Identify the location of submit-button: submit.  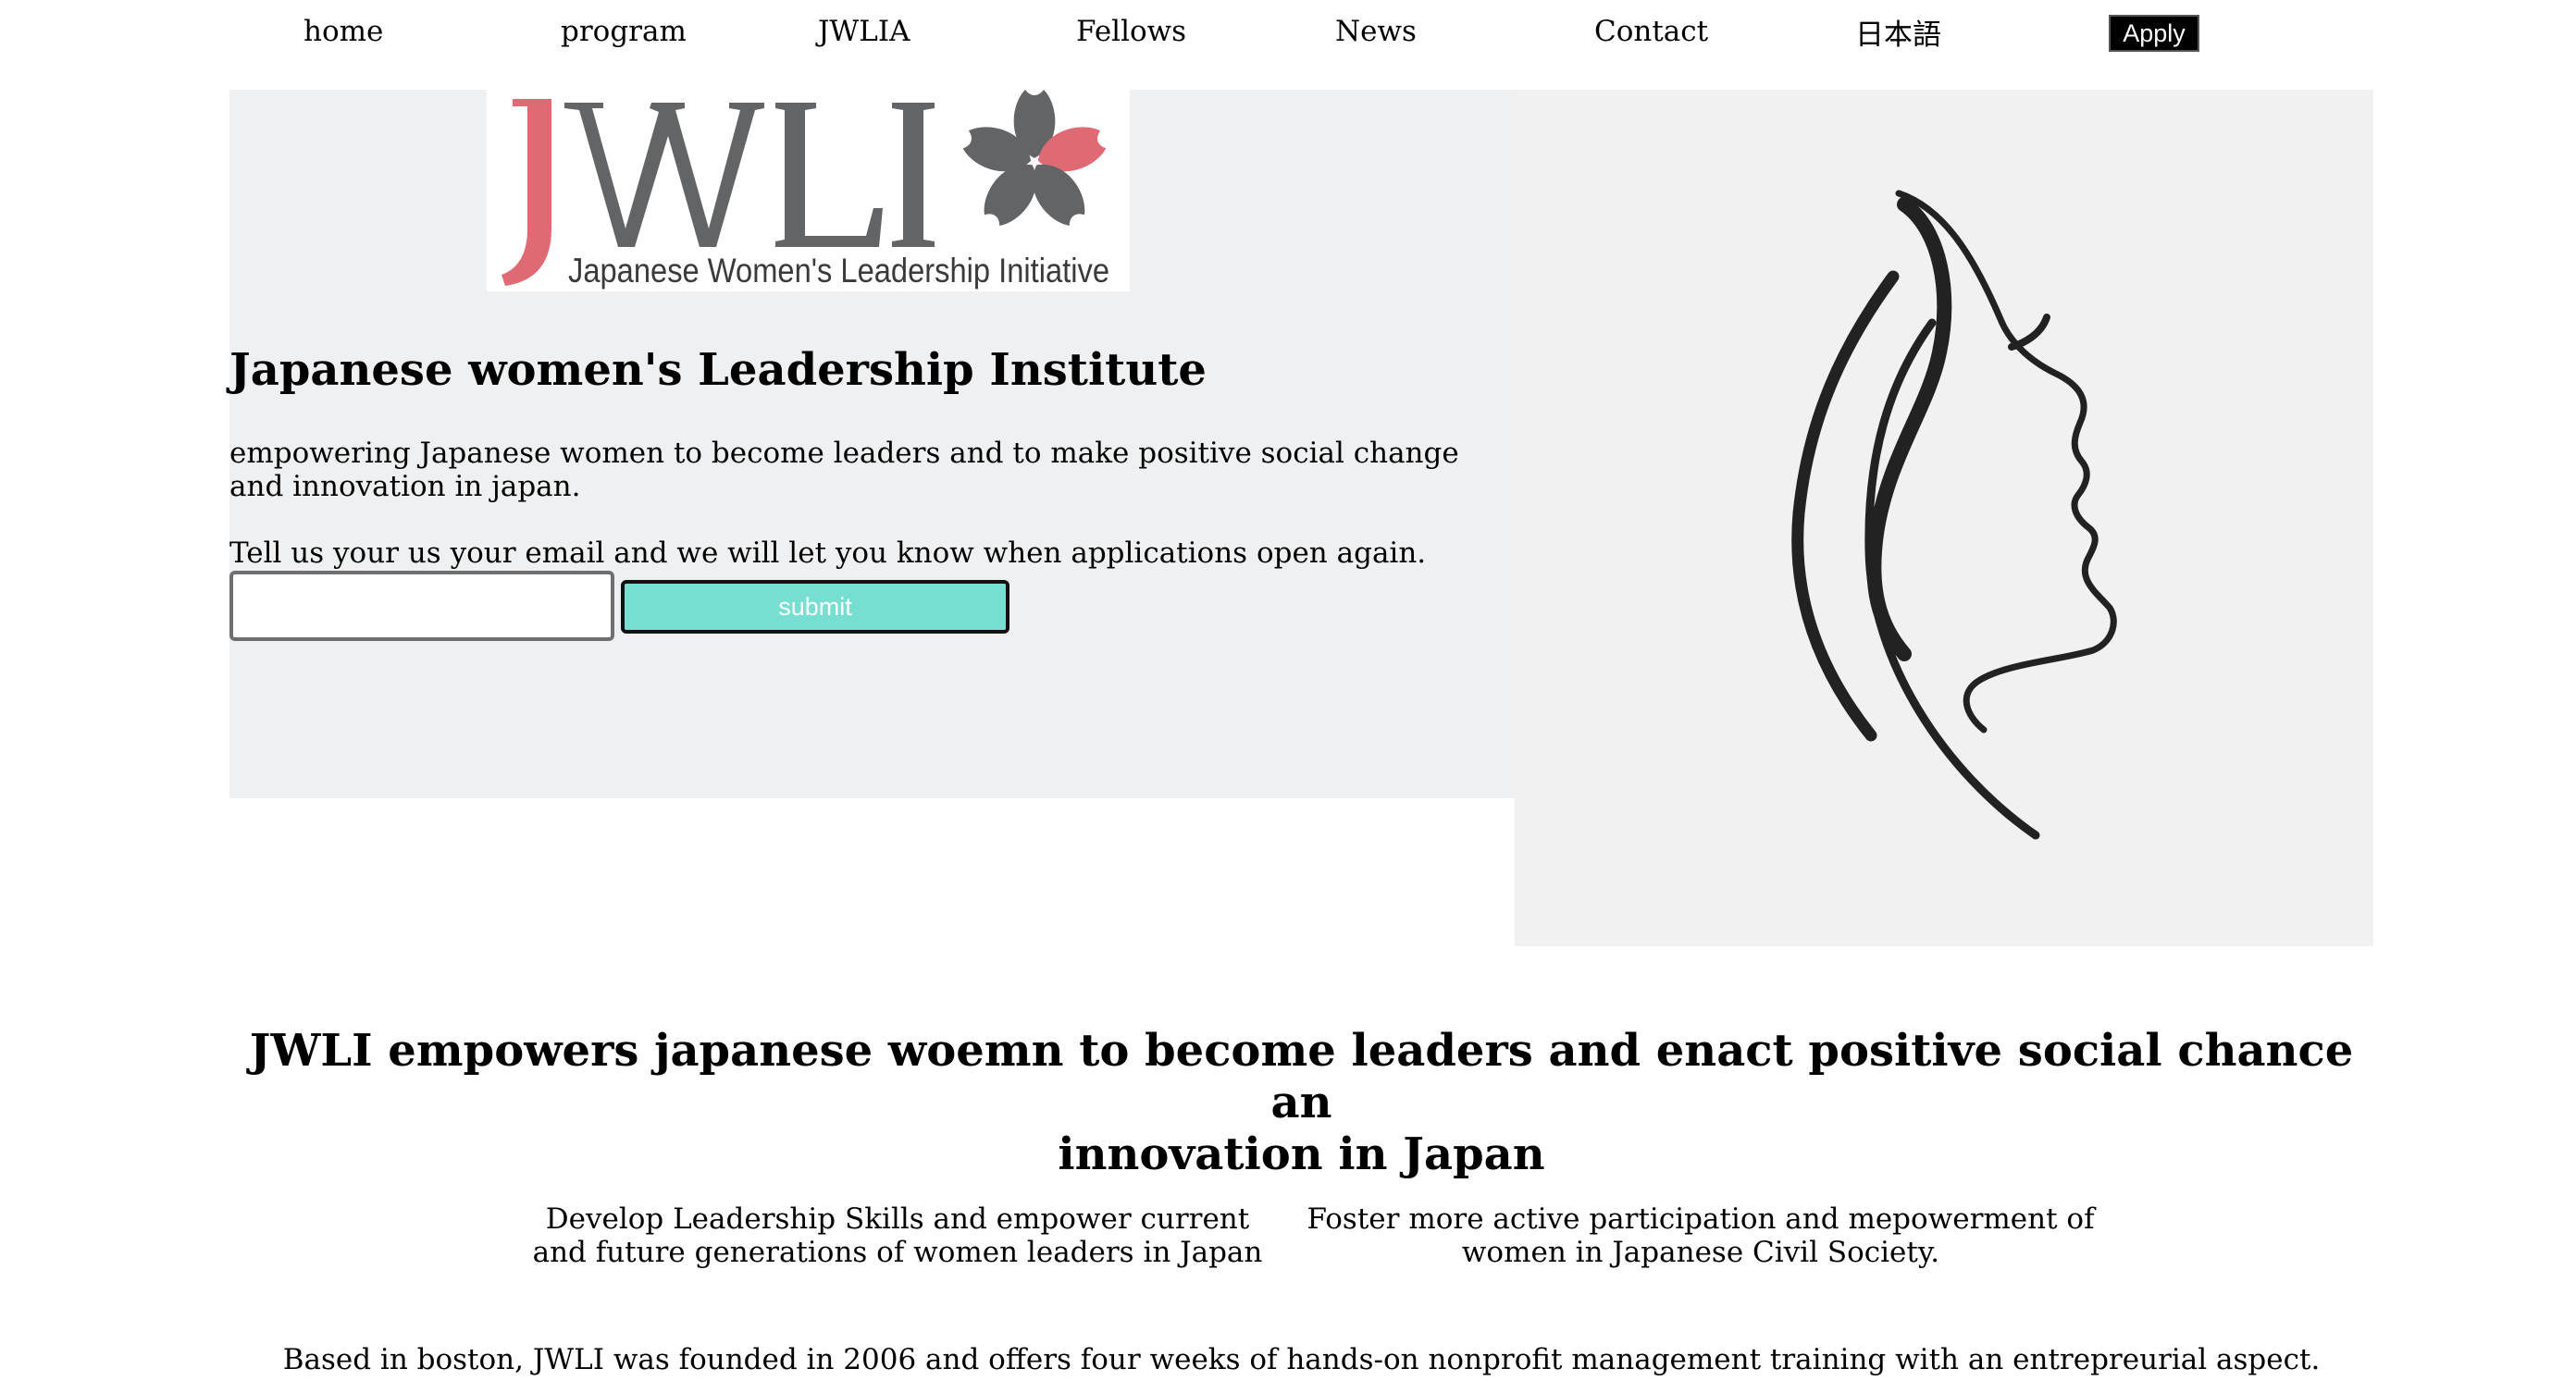
(815, 607).